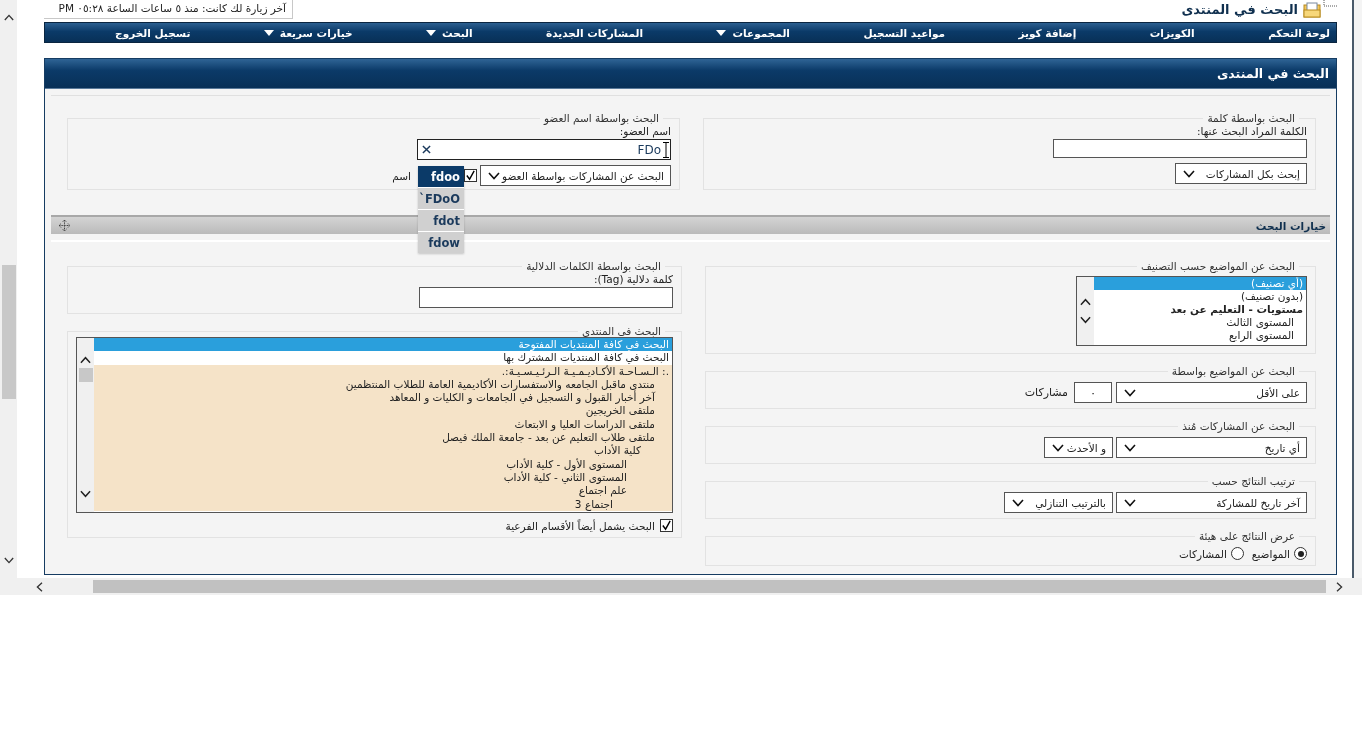 The width and height of the screenshot is (1362, 741). What do you see at coordinates (1290, 225) in the screenshot?
I see `section-title: خيارات البحث` at bounding box center [1290, 225].